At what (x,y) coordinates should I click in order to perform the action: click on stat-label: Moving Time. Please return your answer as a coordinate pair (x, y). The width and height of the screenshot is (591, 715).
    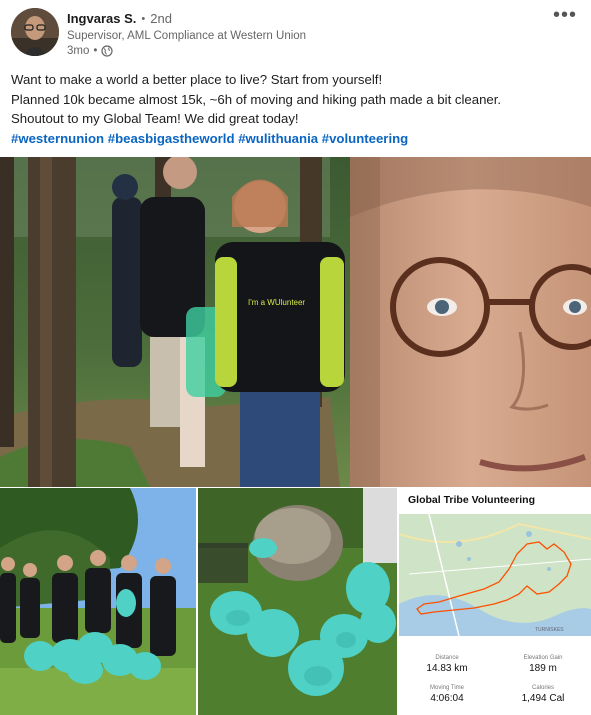
    Looking at the image, I should click on (446, 688).